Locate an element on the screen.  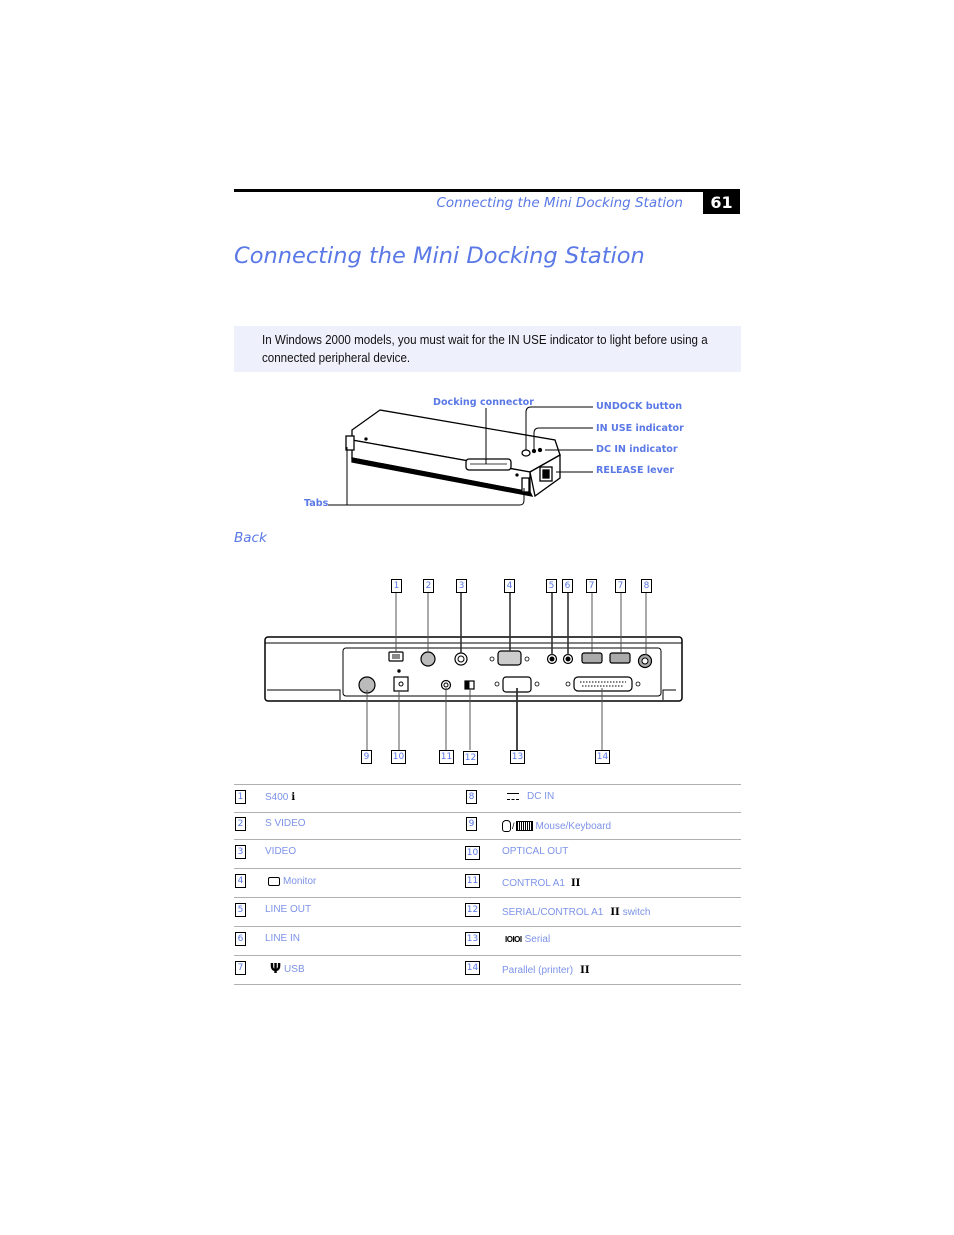
legend-number: 4 is located at coordinates (240, 881).